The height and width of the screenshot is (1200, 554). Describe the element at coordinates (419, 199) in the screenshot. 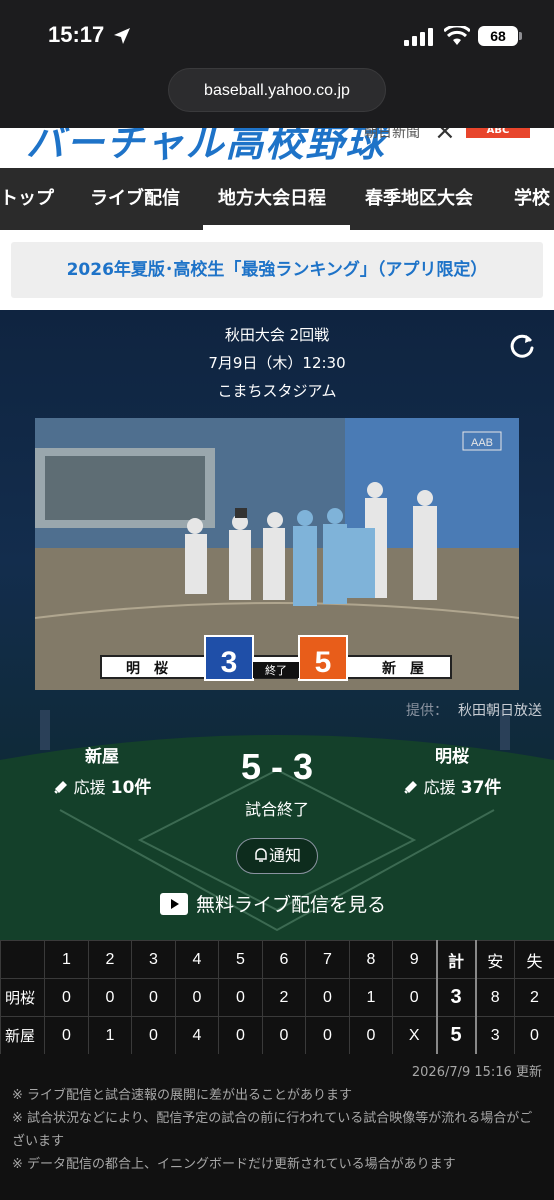

I see `tab-spring-tournament: 春季地区大会` at that location.